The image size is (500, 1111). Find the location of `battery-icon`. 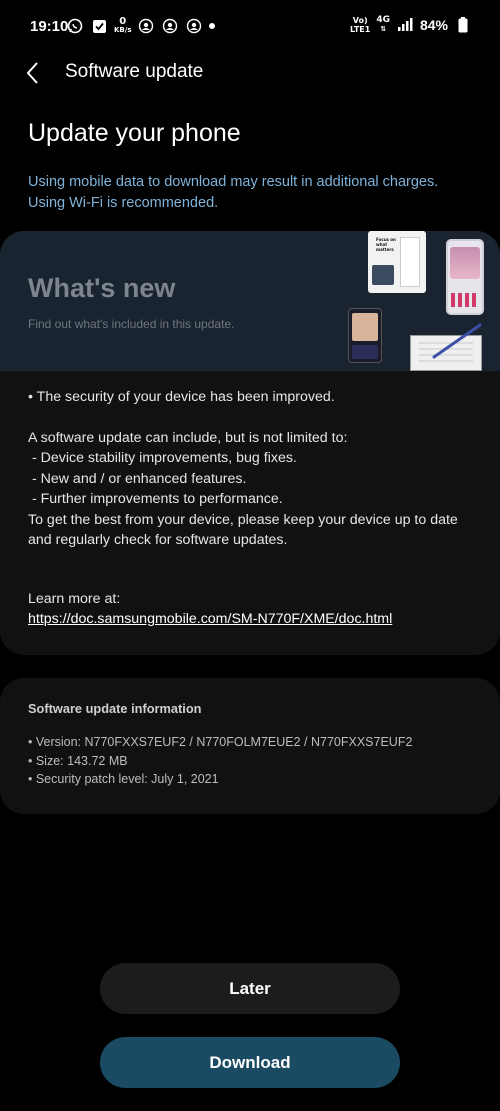

battery-icon is located at coordinates (463, 25).